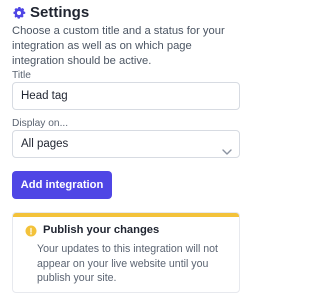  What do you see at coordinates (62, 185) in the screenshot?
I see `add-integration-button: Add integration` at bounding box center [62, 185].